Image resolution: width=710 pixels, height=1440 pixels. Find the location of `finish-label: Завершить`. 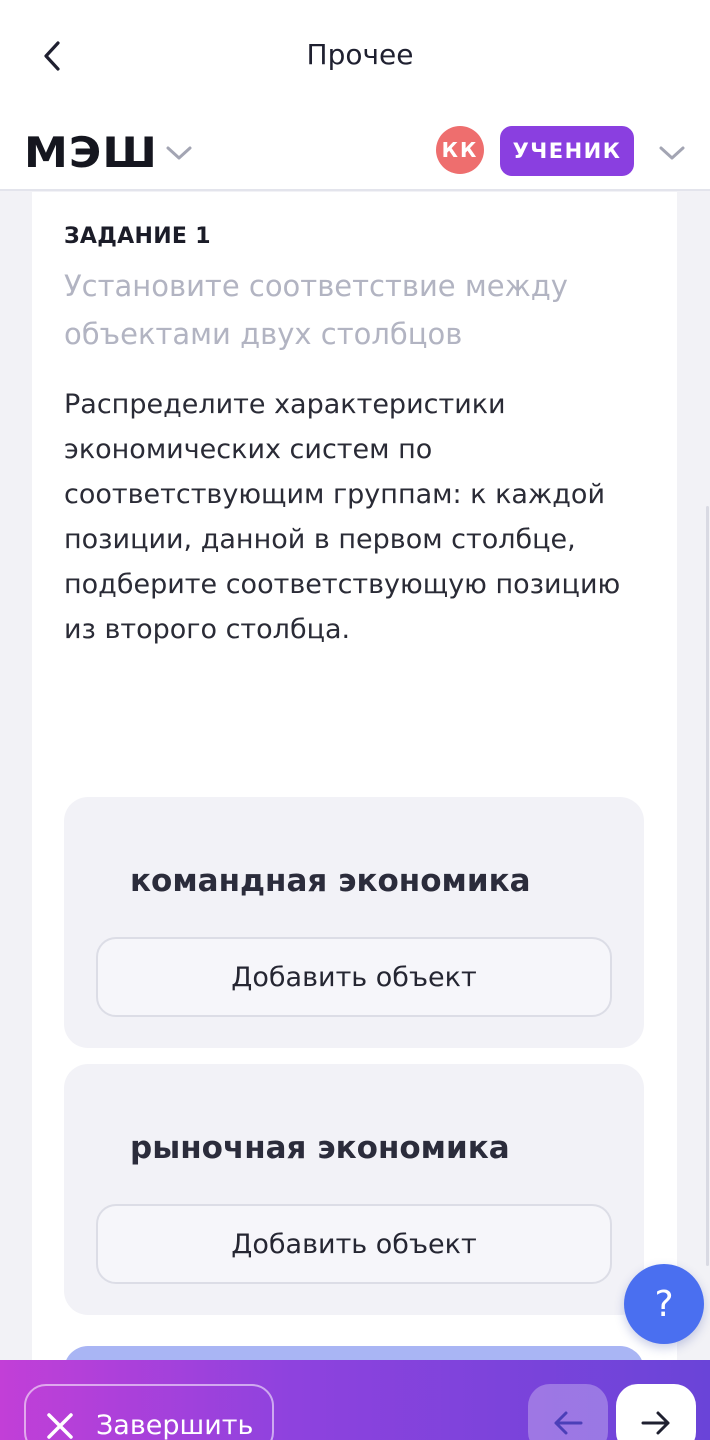

finish-label: Завершить is located at coordinates (175, 1425).